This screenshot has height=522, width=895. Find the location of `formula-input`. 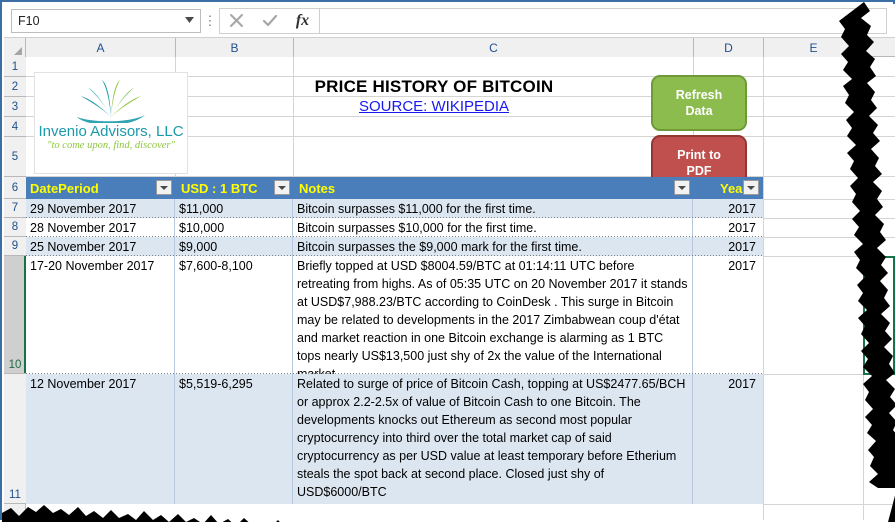

formula-input is located at coordinates (603, 20).